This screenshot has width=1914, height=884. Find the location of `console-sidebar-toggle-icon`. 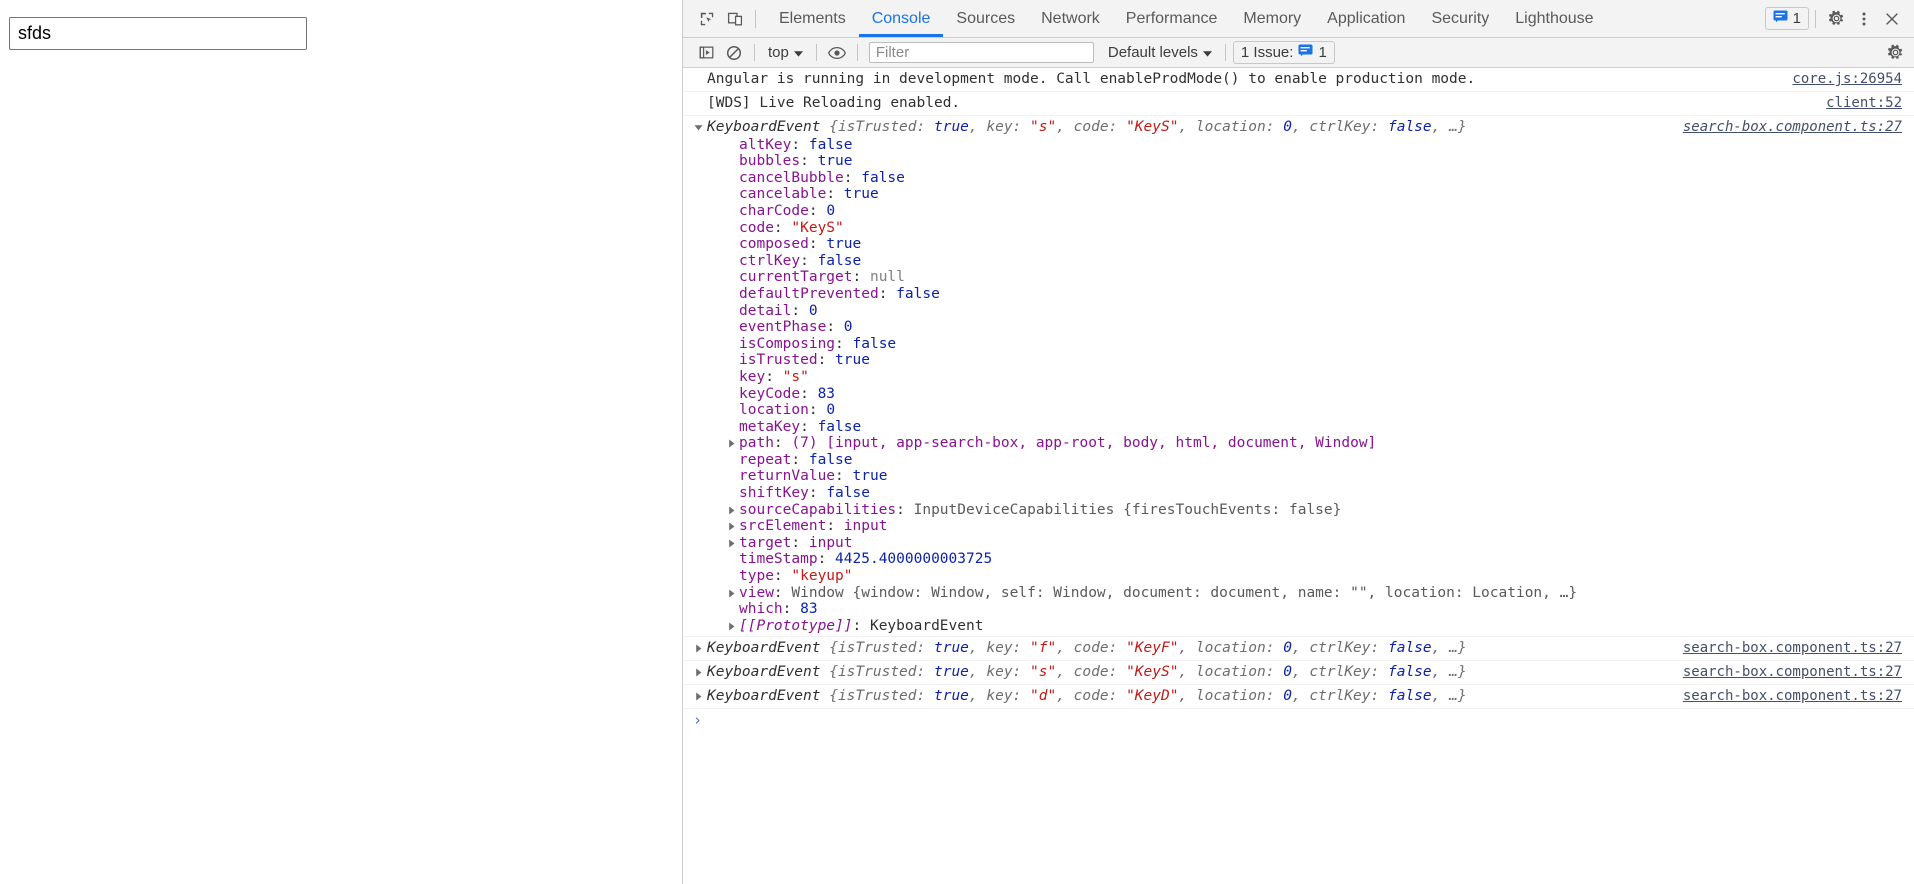

console-sidebar-toggle-icon is located at coordinates (706, 53).